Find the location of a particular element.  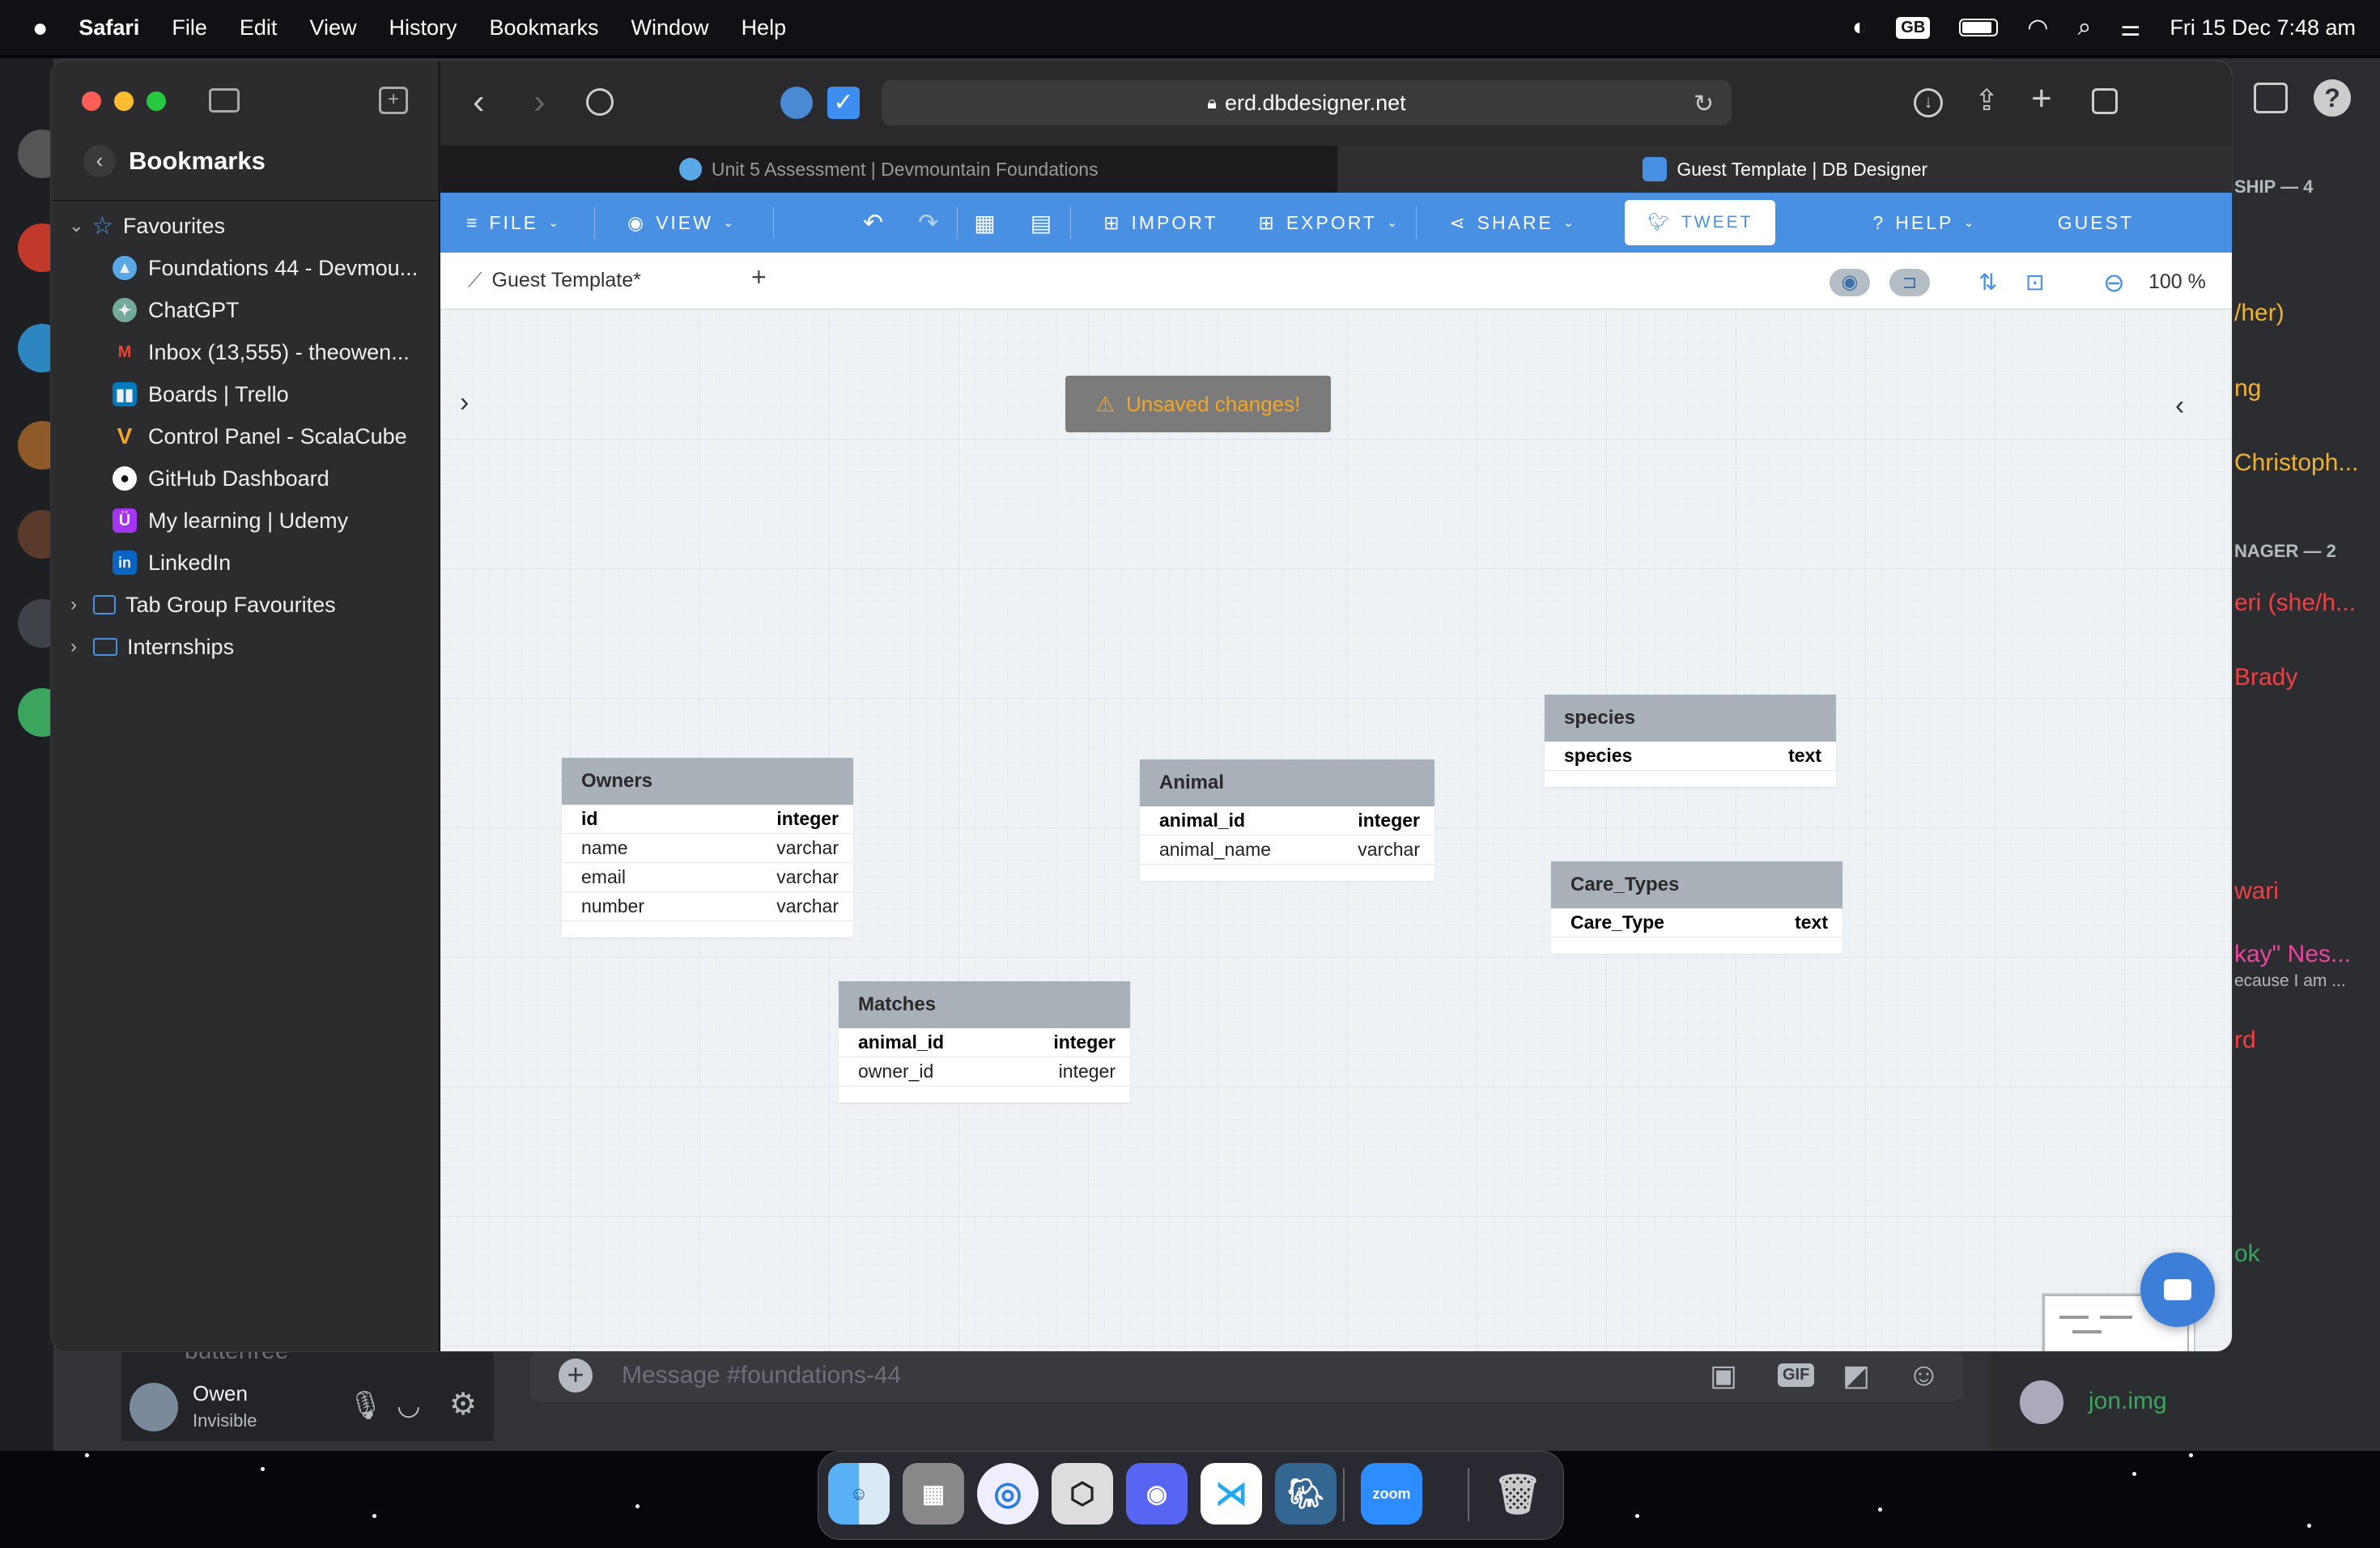

table-column-row: Care_Type text is located at coordinates (1697, 923).